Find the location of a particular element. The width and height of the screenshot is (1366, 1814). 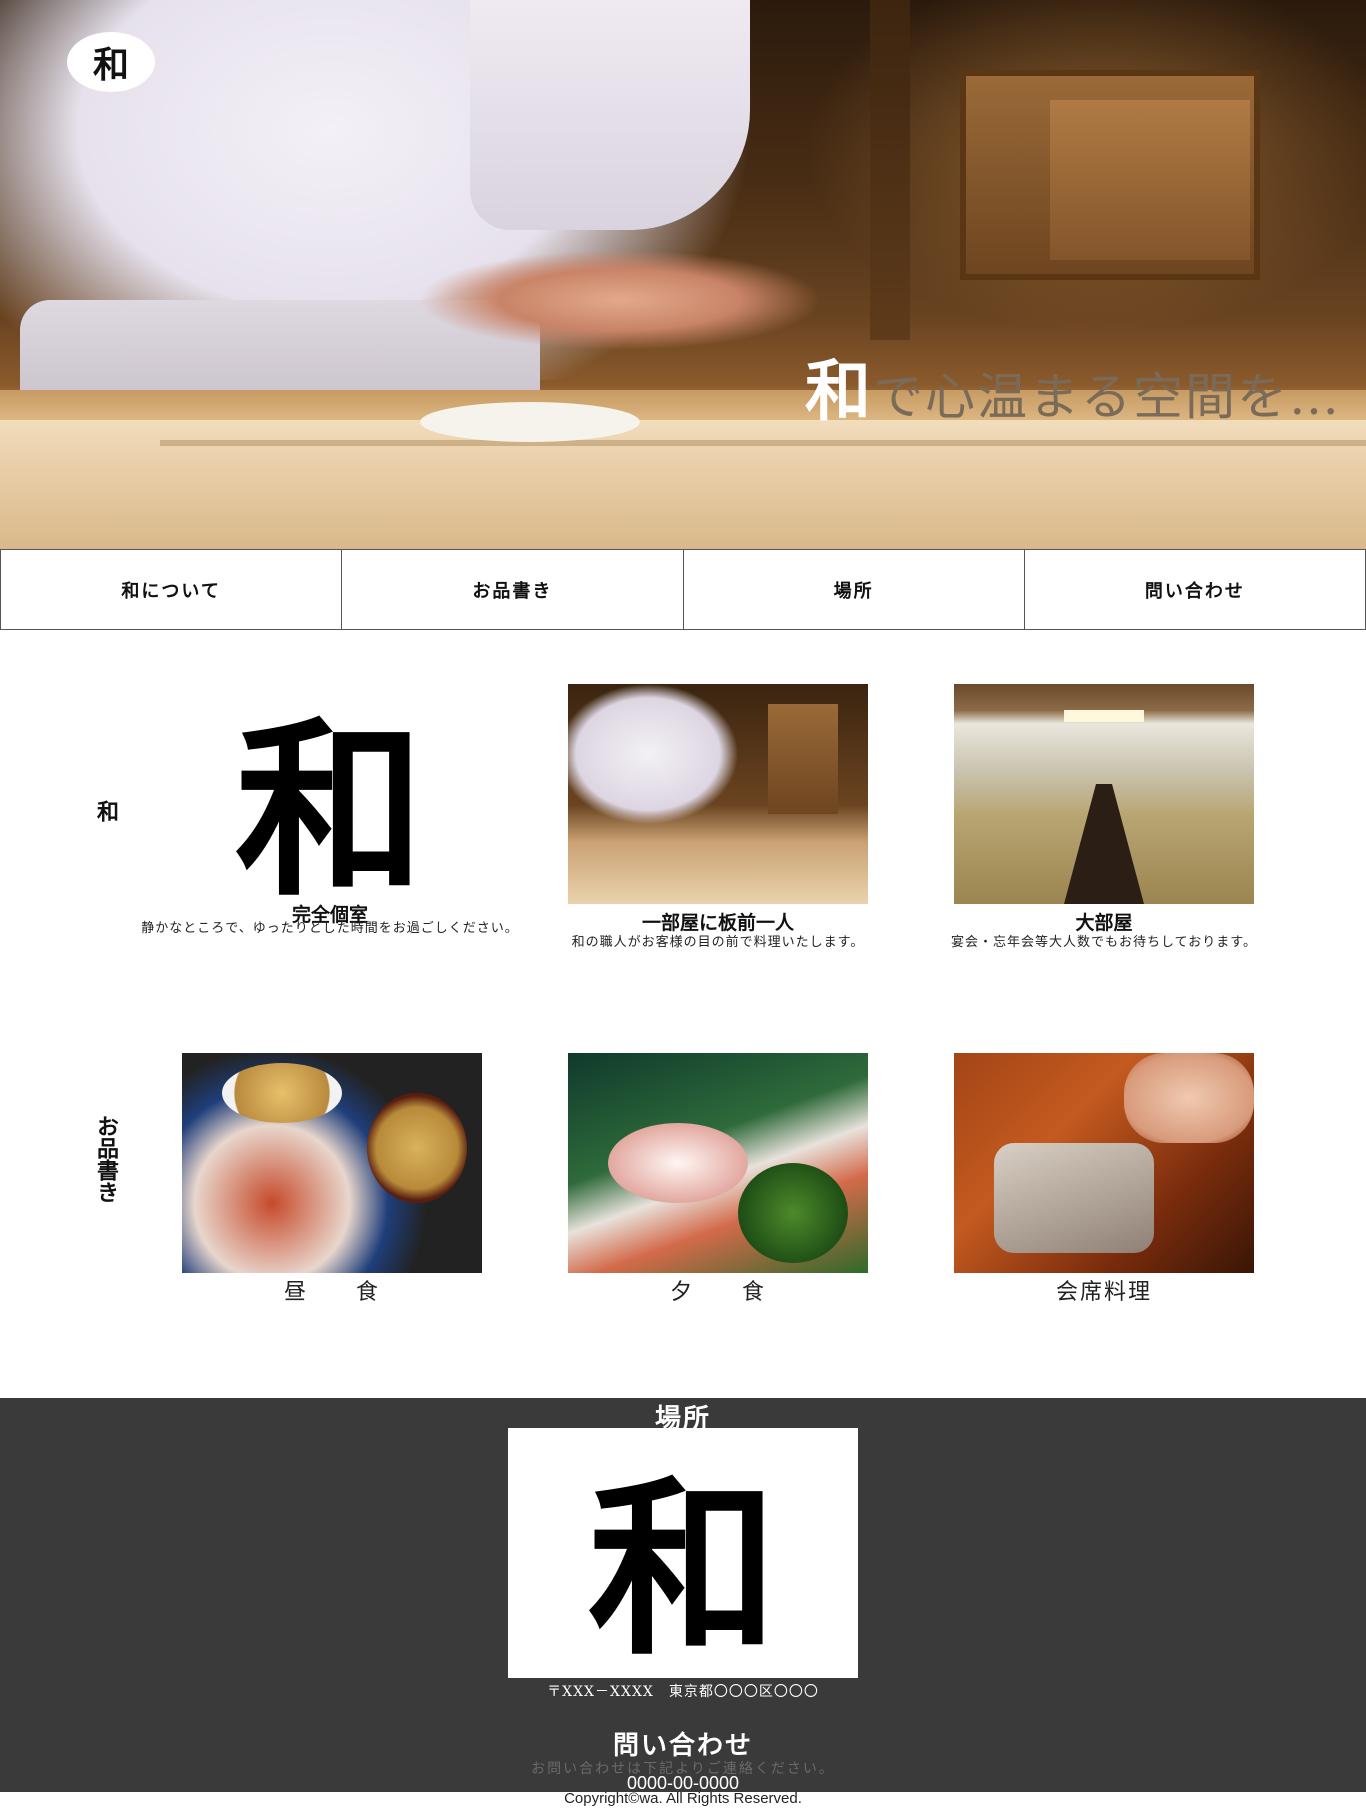

card-desc-chef: 和の職人がお客様の目の前で料理いたします。 is located at coordinates (718, 942).